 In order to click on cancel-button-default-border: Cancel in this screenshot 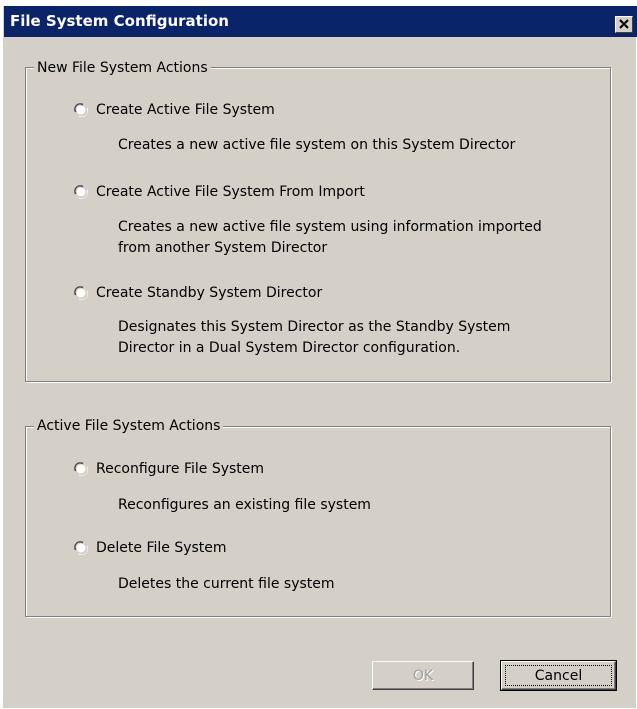, I will do `click(558, 675)`.